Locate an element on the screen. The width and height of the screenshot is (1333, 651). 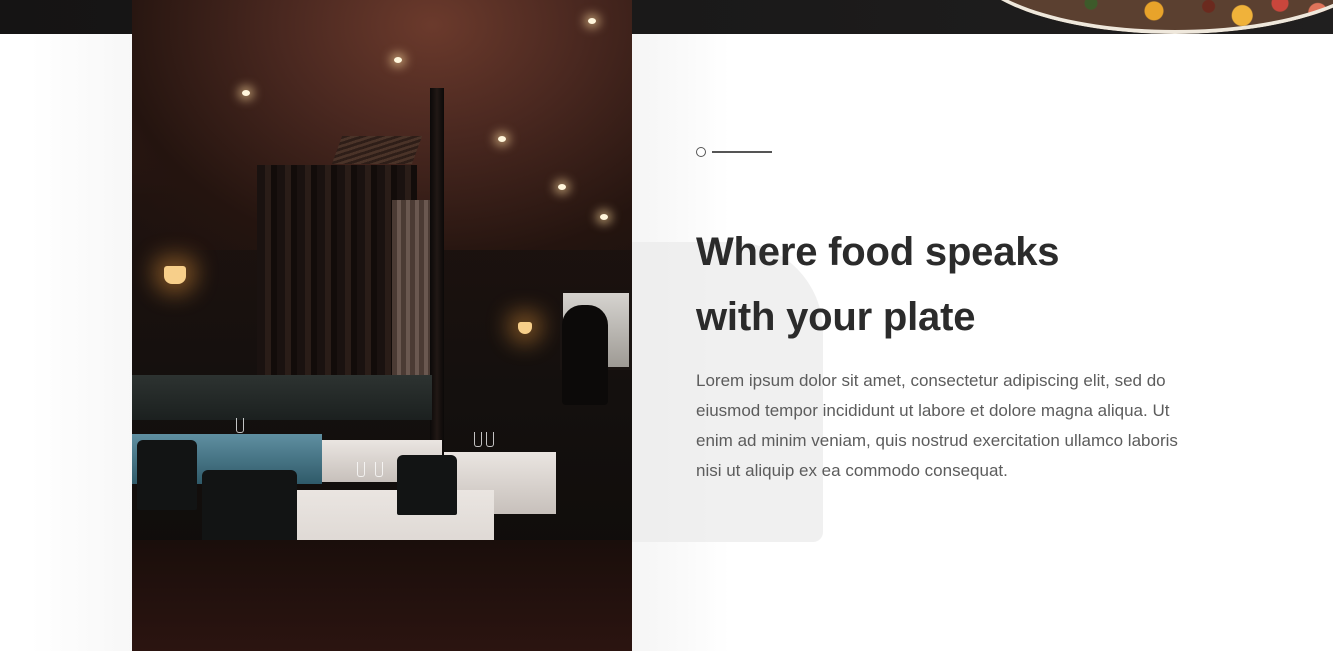
divider-line is located at coordinates (742, 152).